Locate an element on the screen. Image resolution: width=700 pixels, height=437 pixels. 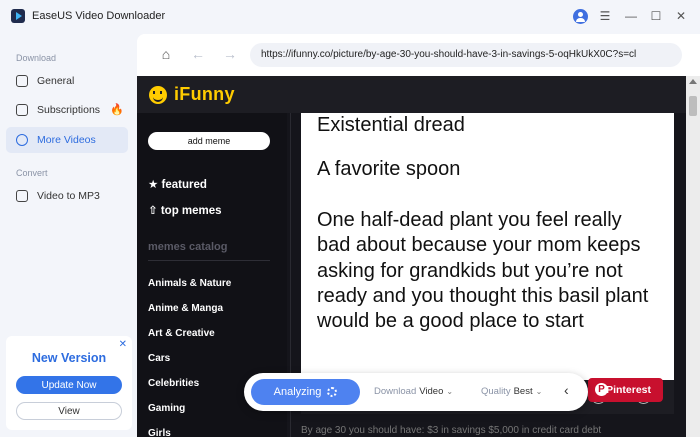
app-logo-icon is located at coordinates (18, 16).